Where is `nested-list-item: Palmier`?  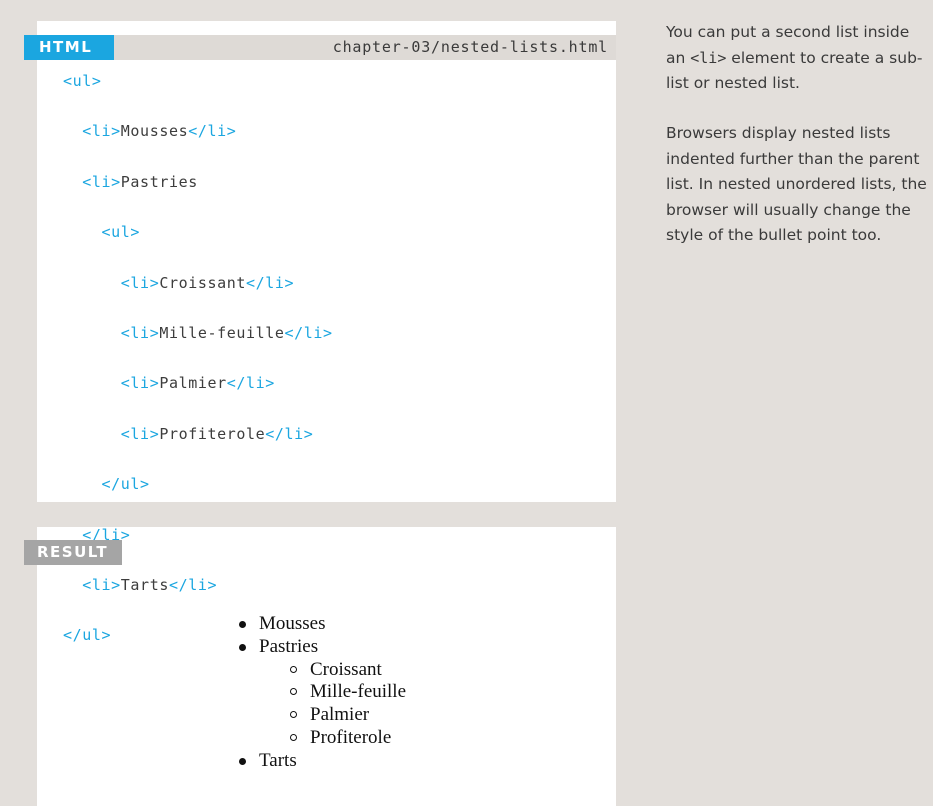
nested-list-item: Palmier is located at coordinates (329, 714).